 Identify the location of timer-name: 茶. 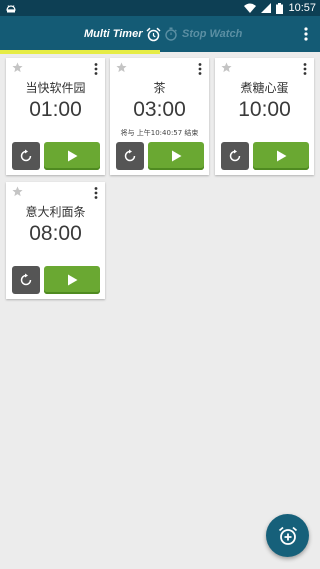
(159, 88).